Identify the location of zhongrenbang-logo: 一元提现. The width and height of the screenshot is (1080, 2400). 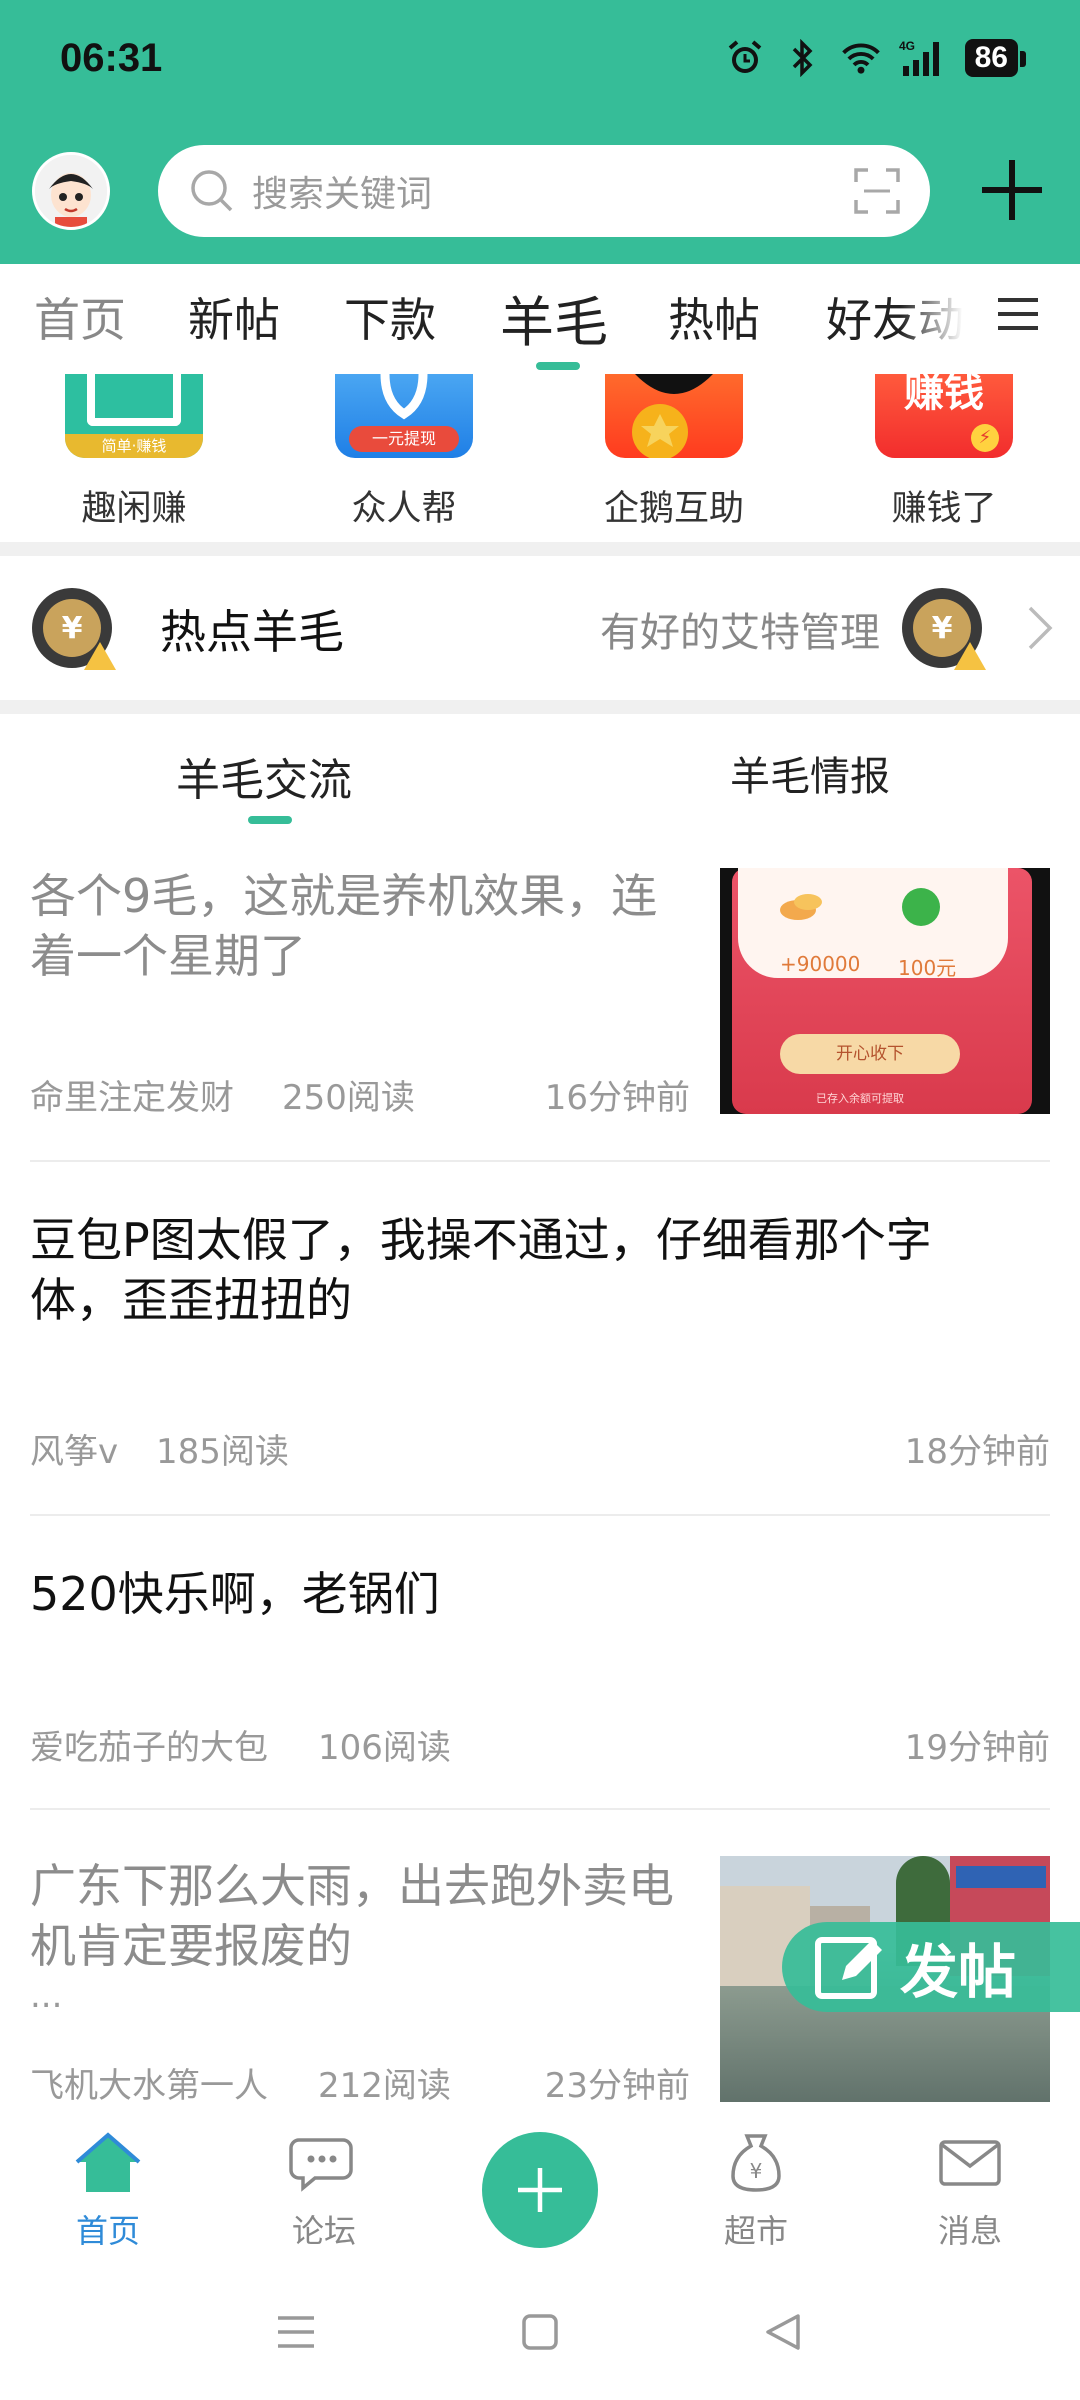
(404, 416).